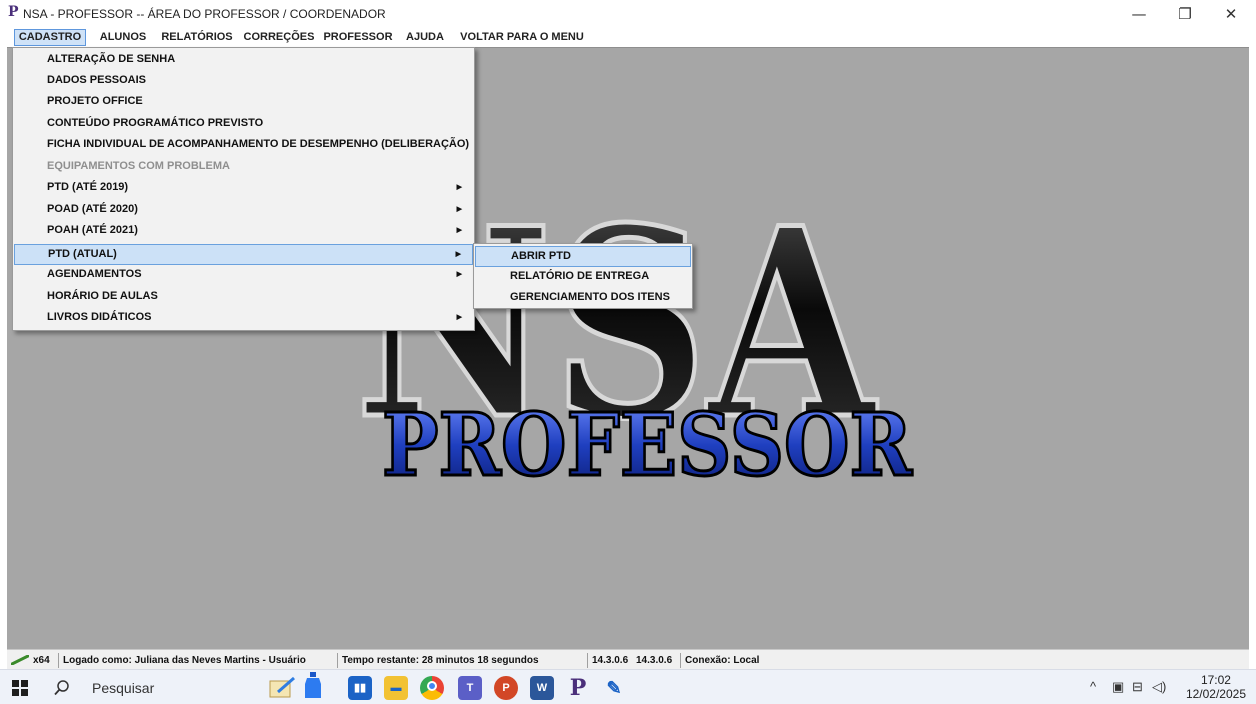 The width and height of the screenshot is (1256, 704). Describe the element at coordinates (1118, 687) in the screenshot. I see `tray-device-icon: ▣` at that location.